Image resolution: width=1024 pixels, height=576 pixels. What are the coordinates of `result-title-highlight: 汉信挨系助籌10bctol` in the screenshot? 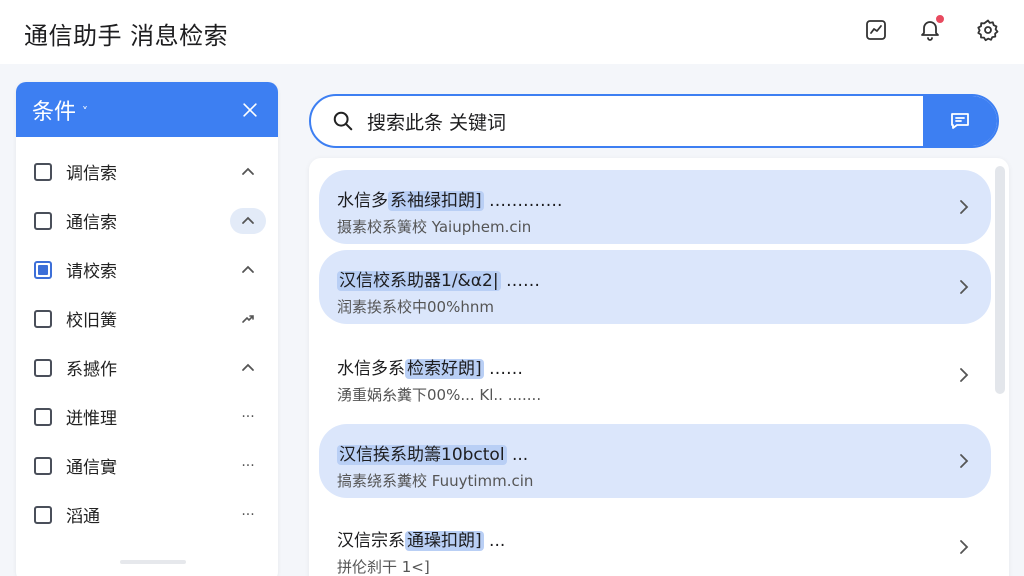 It's located at (422, 455).